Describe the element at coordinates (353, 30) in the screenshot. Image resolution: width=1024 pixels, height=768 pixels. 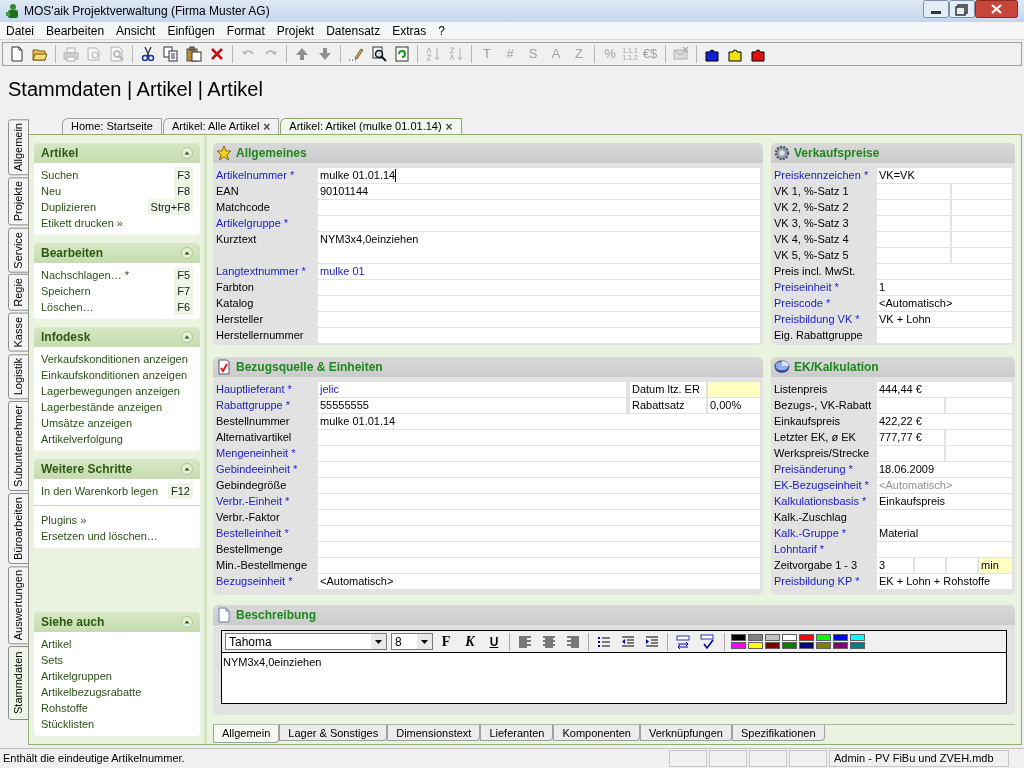
I see `menu-item: Datensatz` at that location.